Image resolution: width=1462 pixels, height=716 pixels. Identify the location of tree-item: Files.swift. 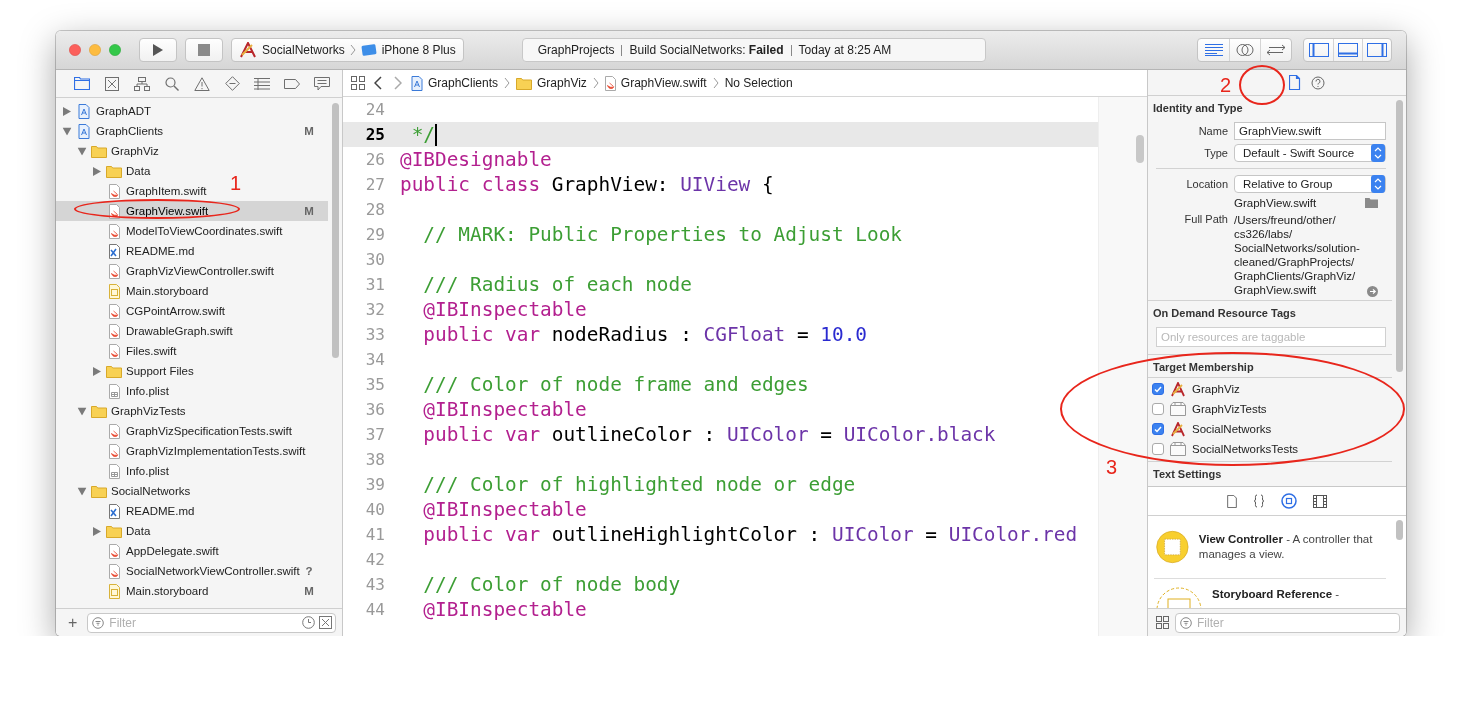
(123, 351).